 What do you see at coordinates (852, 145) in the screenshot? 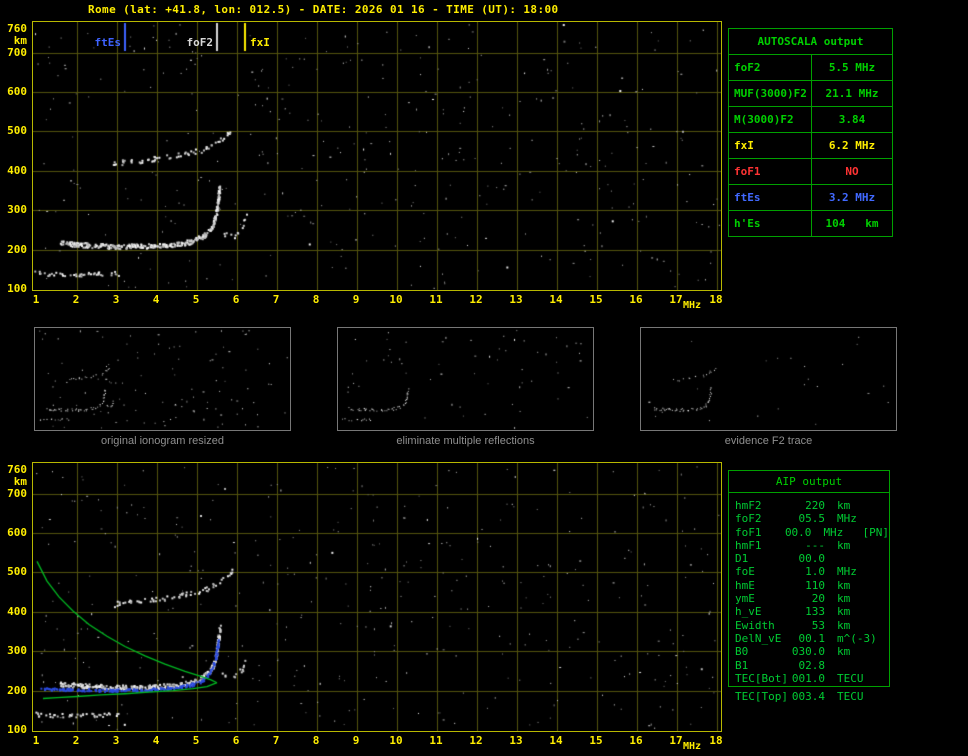
I see `autoscala-row-value: 6.2 MHz` at bounding box center [852, 145].